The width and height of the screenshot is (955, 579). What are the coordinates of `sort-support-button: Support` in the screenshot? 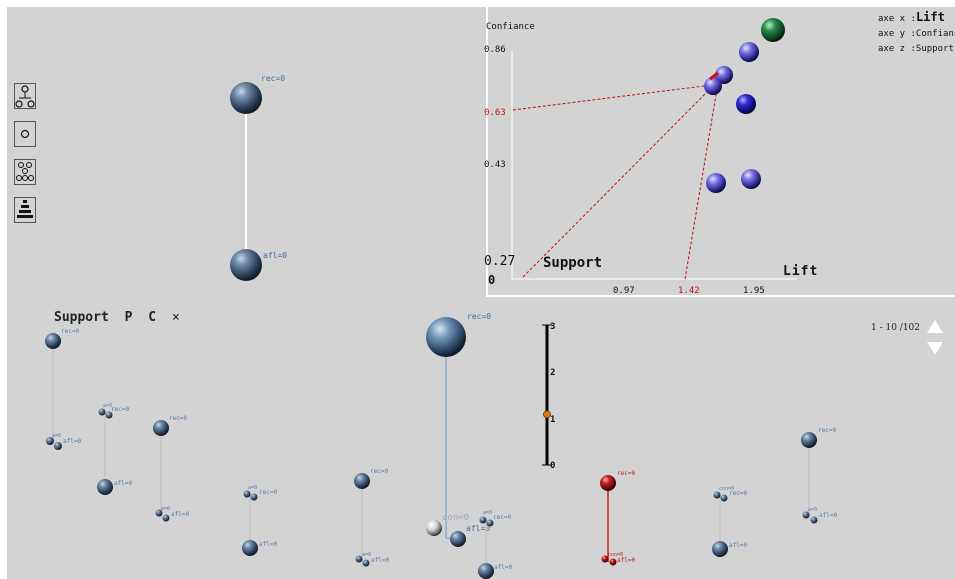 It's located at (81, 317).